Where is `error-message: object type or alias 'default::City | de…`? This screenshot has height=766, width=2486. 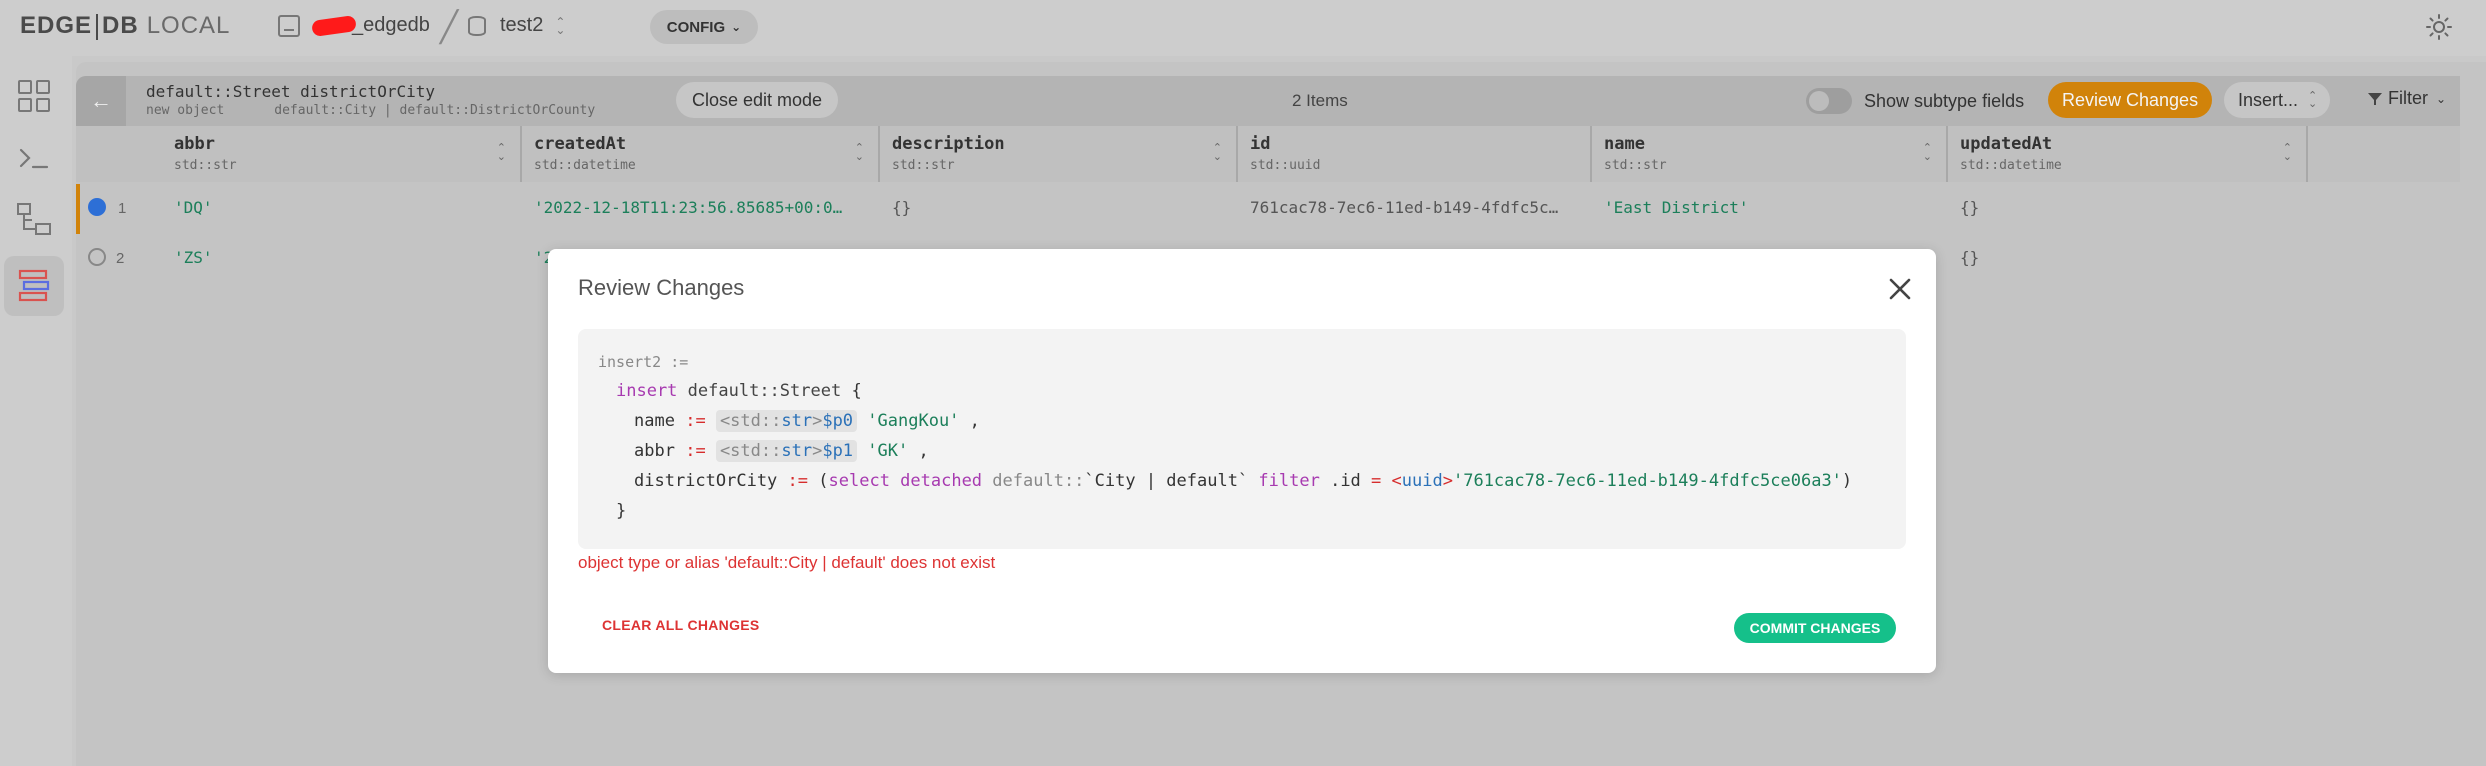
error-message: object type or alias 'default::City | de… is located at coordinates (787, 562).